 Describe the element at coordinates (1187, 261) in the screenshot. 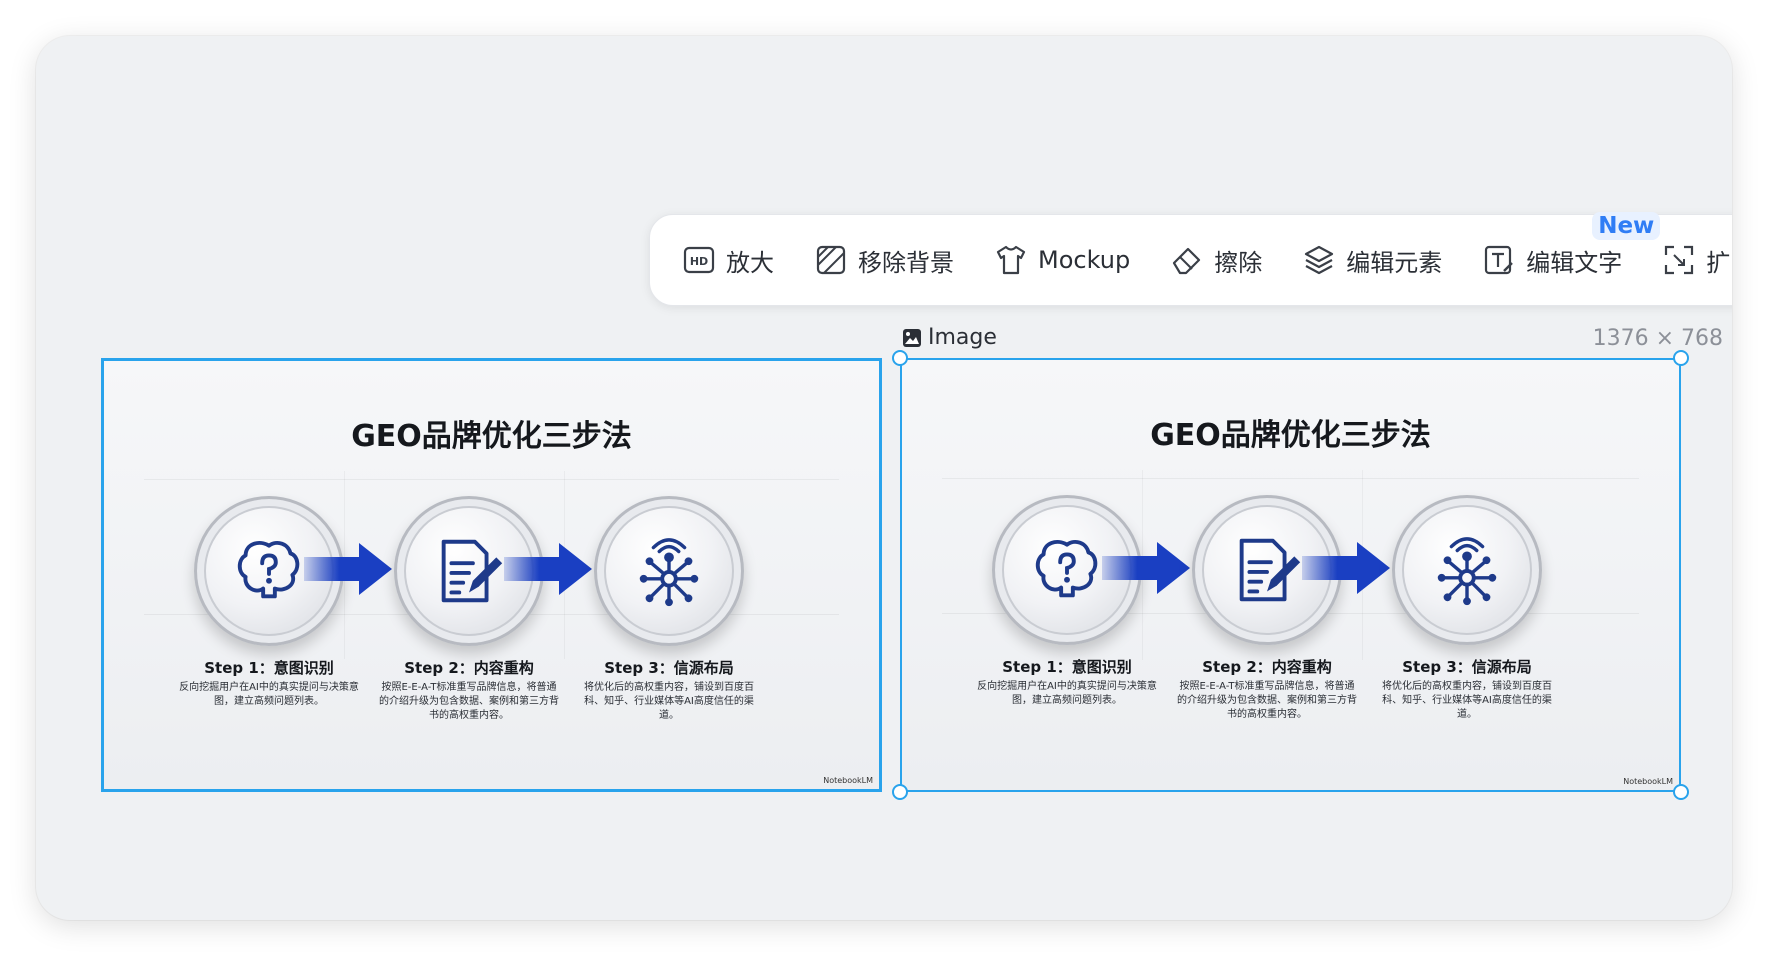

I see `eraser-icon` at that location.